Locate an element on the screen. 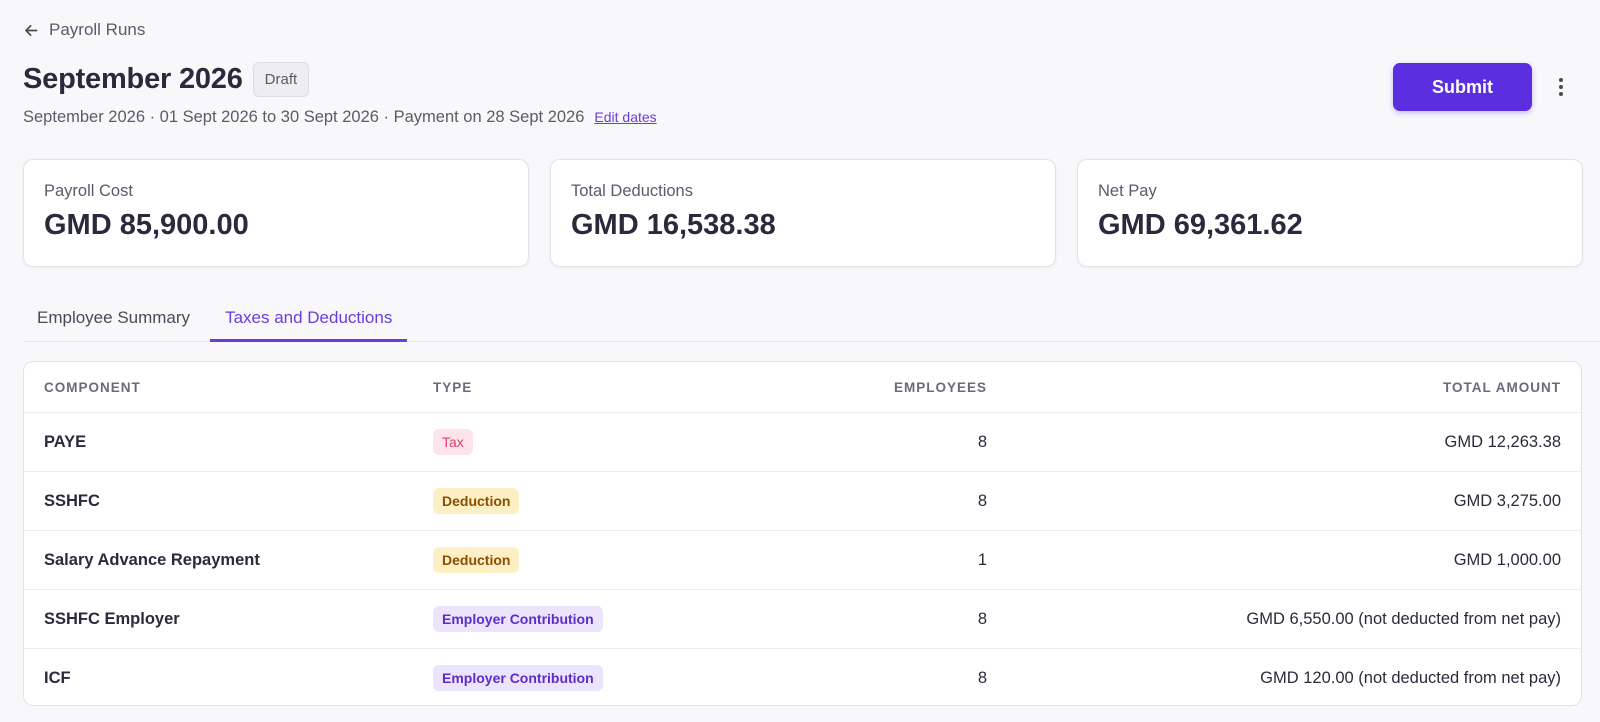  table-row: SSHFC Deduction 8 GMD 3,275.00 is located at coordinates (802, 500).